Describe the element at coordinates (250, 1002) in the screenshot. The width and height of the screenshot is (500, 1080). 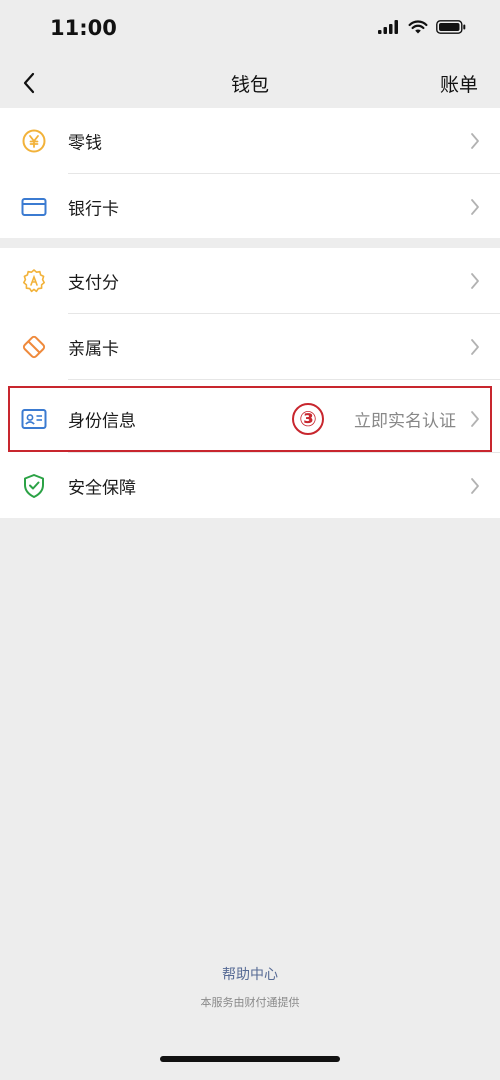
I see `provider-note: 本服务由财付通提供` at that location.